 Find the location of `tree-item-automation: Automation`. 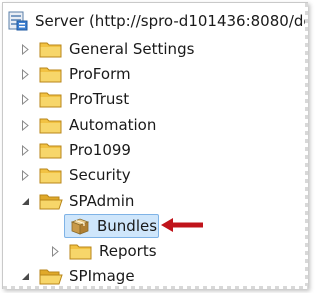

tree-item-automation: Automation is located at coordinates (88, 125).